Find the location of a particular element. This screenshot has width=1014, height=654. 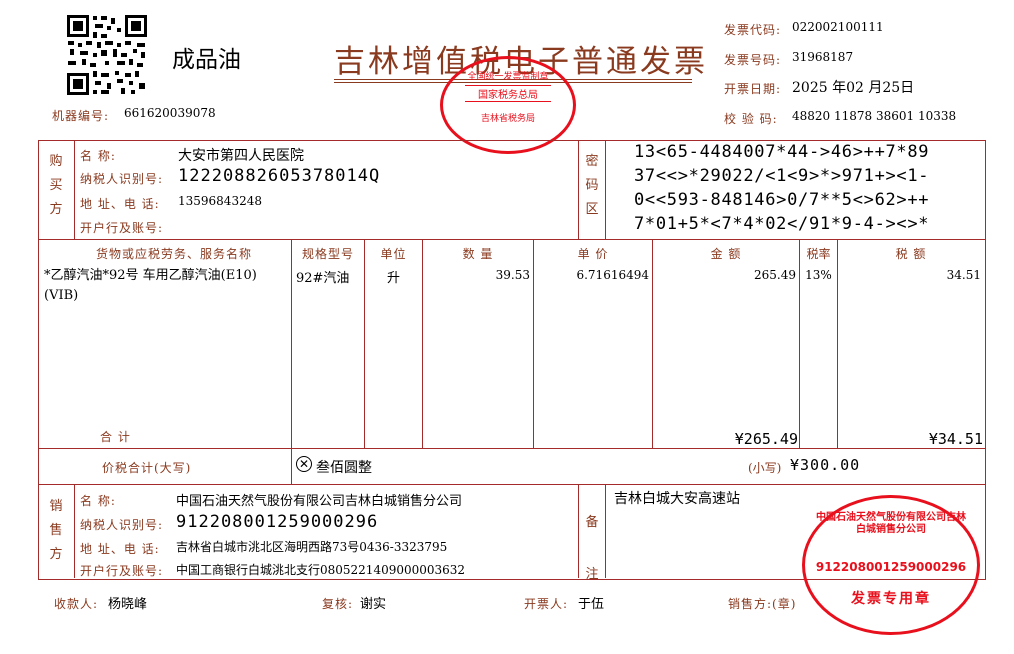

check-code-label: 校 验 码: is located at coordinates (751, 119).